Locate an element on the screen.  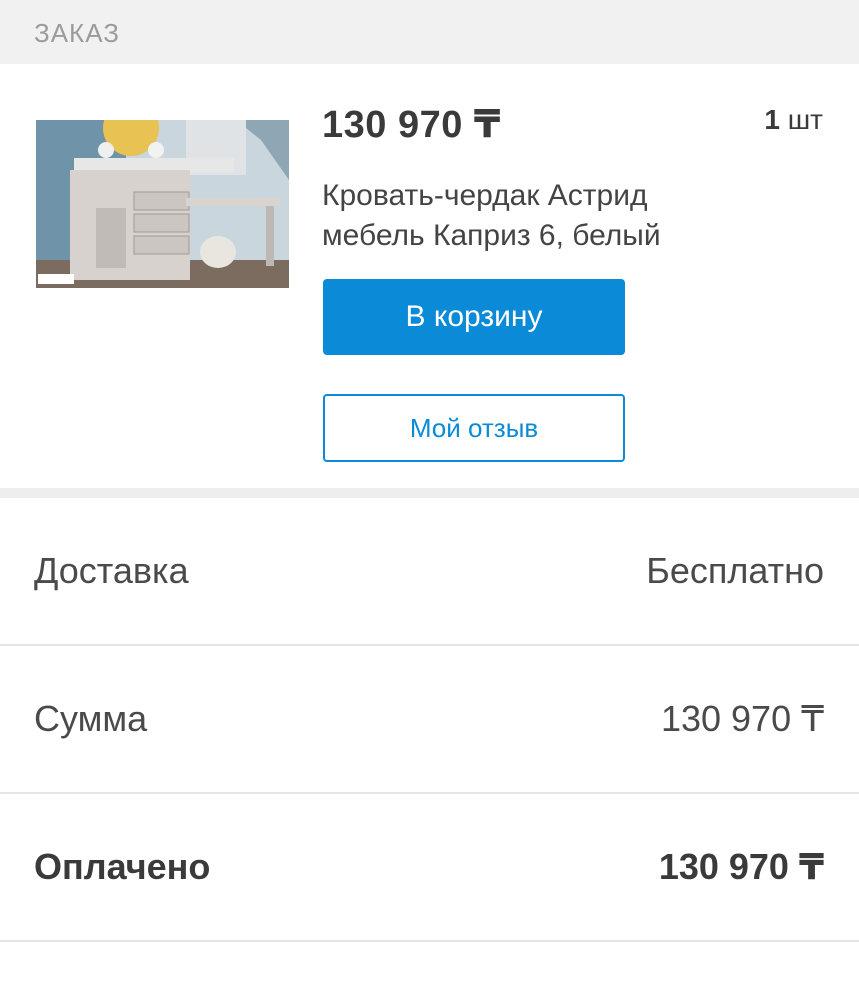
paid-label: Оплачено is located at coordinates (122, 866).